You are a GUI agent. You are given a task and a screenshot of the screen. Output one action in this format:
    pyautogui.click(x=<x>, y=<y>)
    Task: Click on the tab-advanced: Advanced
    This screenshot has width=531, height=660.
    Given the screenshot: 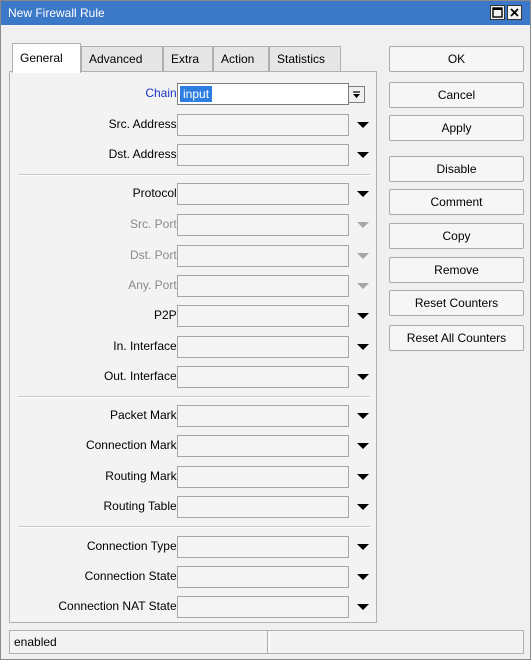 What is the action you would take?
    pyautogui.click(x=122, y=59)
    